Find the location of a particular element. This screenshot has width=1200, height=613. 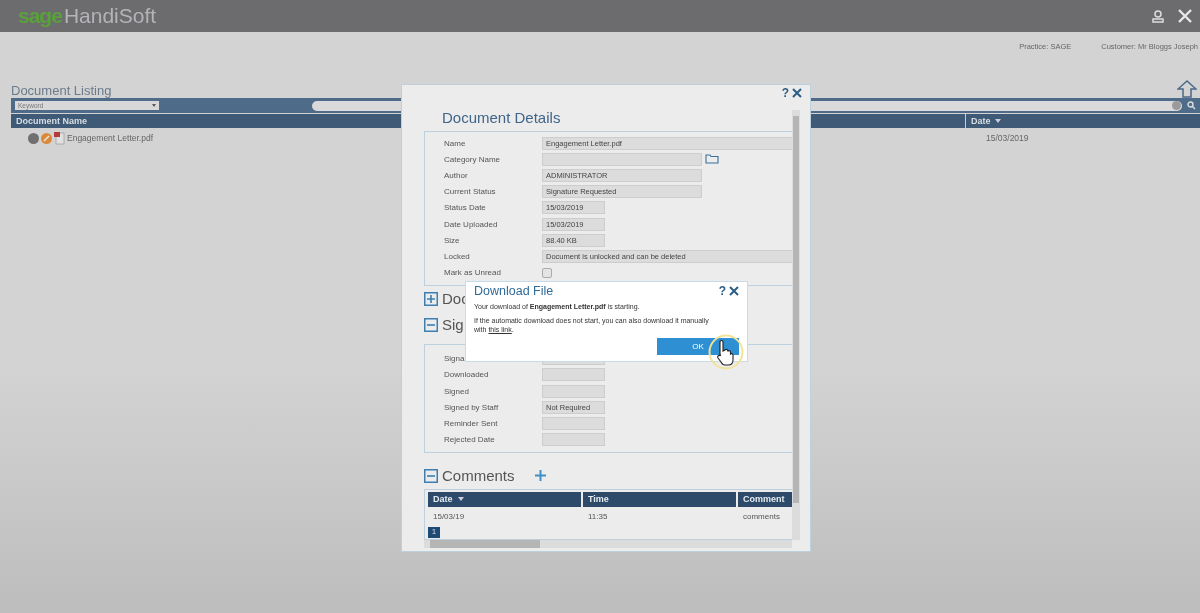

field-label: Date Uploaded is located at coordinates (471, 224).